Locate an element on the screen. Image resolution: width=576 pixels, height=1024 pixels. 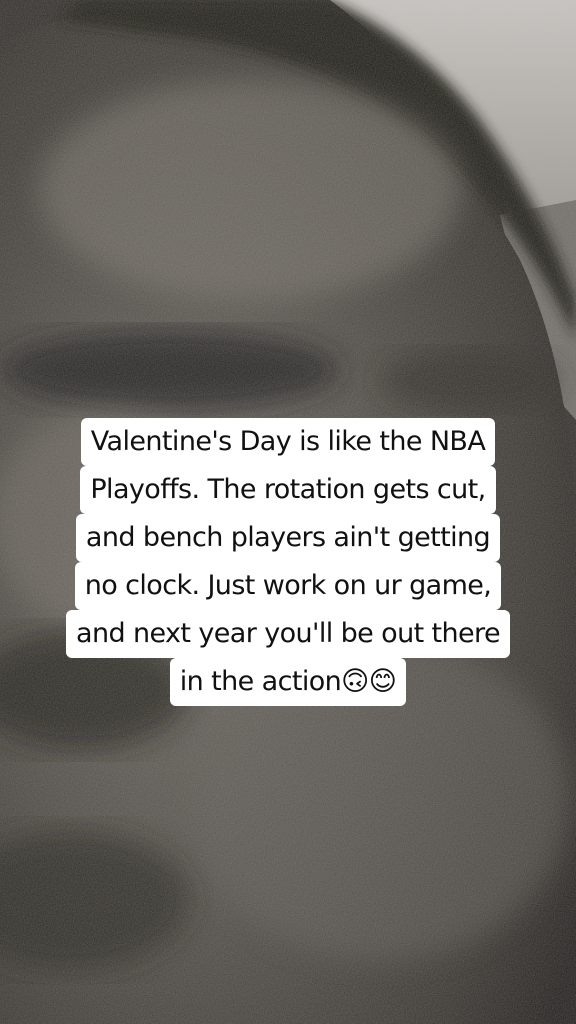
caption-line: in the action🙃😊 is located at coordinates (288, 682).